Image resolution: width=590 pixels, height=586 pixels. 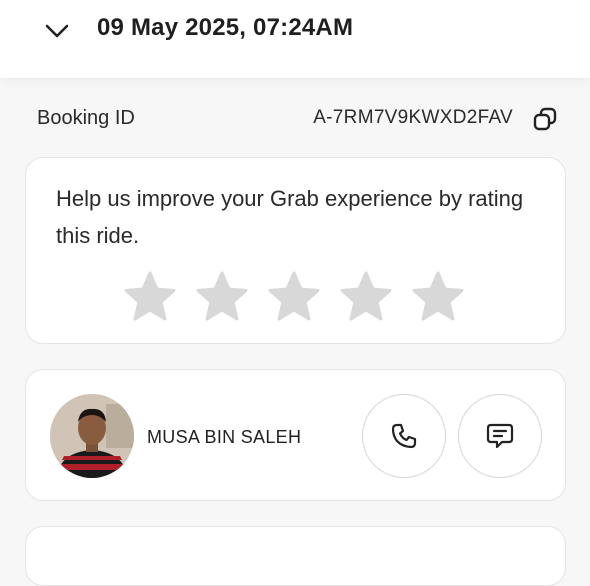 I want to click on driver-photo, so click(x=92, y=436).